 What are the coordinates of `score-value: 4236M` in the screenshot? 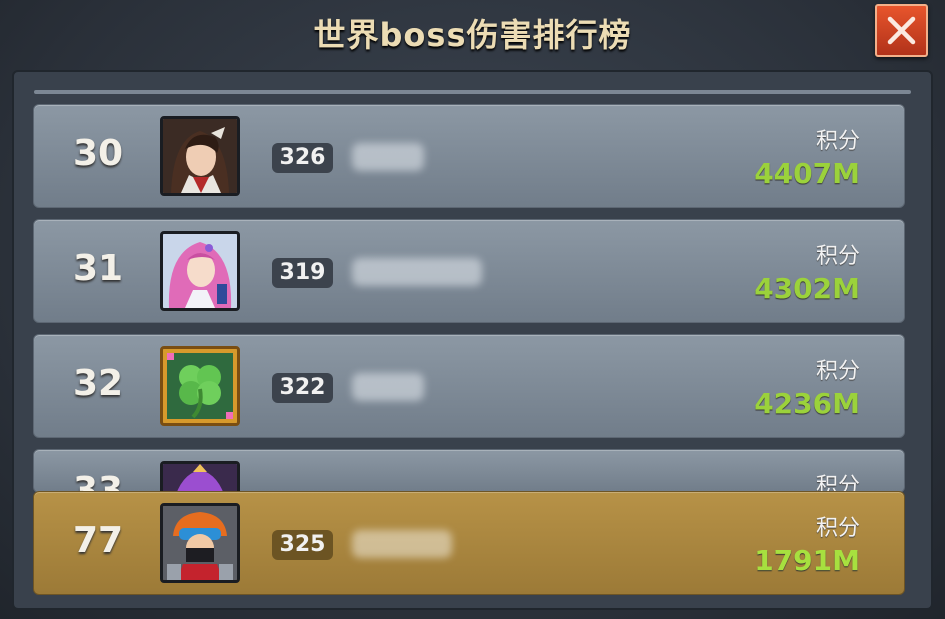 It's located at (807, 403).